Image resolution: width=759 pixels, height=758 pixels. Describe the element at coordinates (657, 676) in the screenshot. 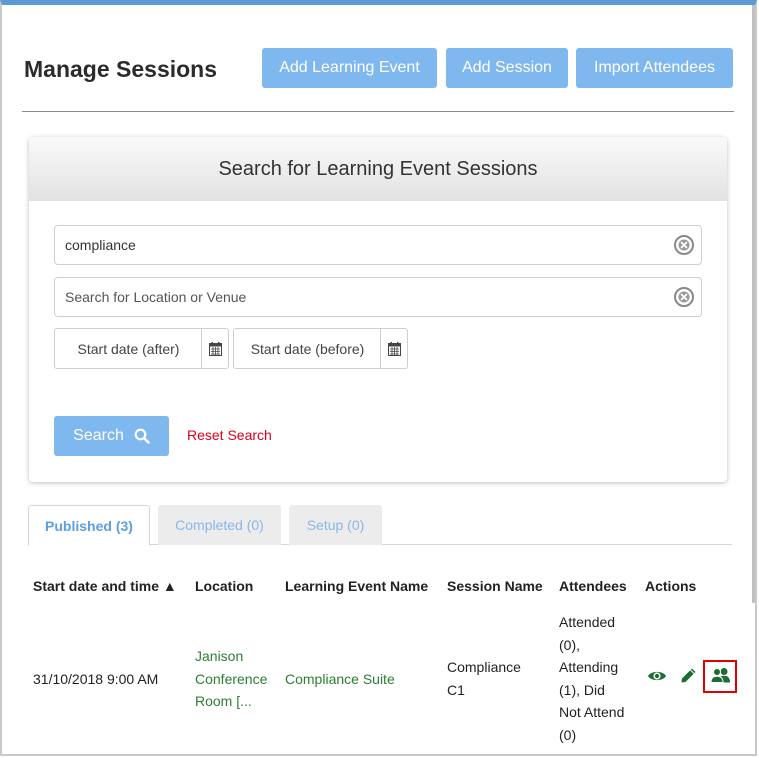

I see `eye-icon` at that location.